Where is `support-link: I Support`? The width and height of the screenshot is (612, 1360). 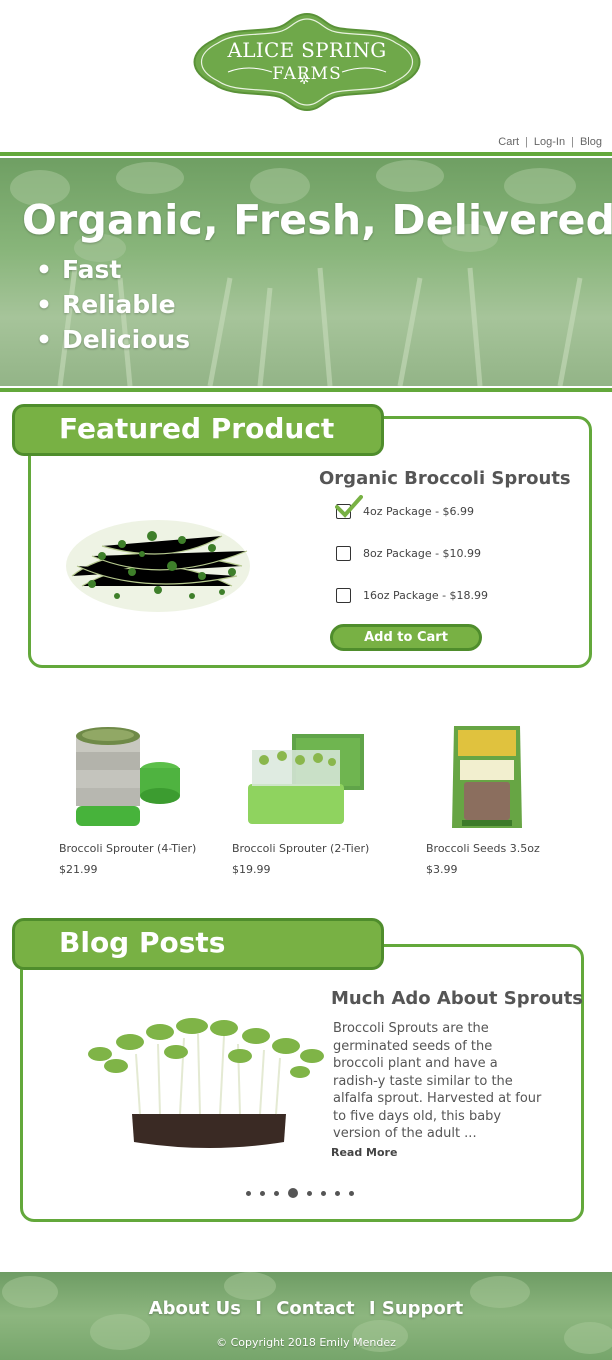
support-link: I Support is located at coordinates (416, 1308).